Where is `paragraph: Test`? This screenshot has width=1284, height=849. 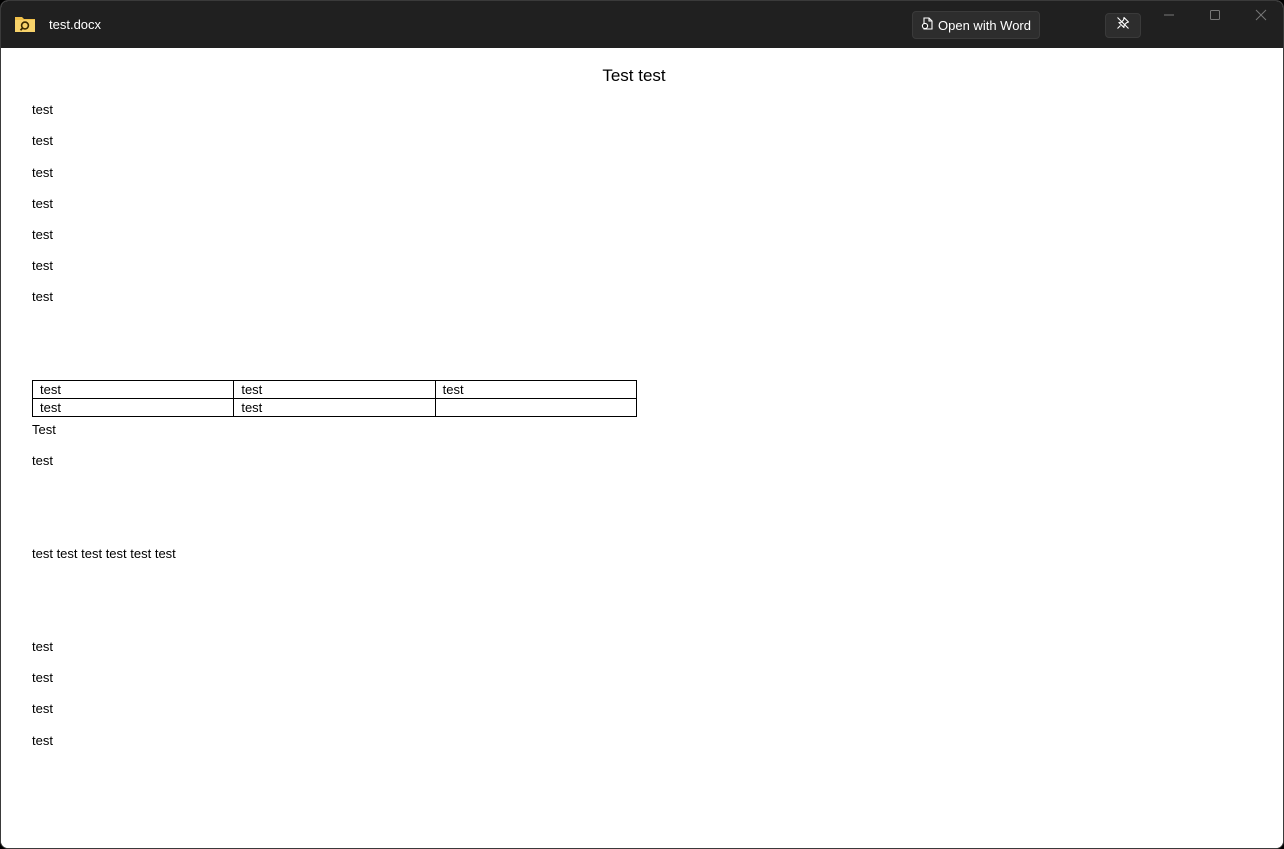
paragraph: Test is located at coordinates (44, 429).